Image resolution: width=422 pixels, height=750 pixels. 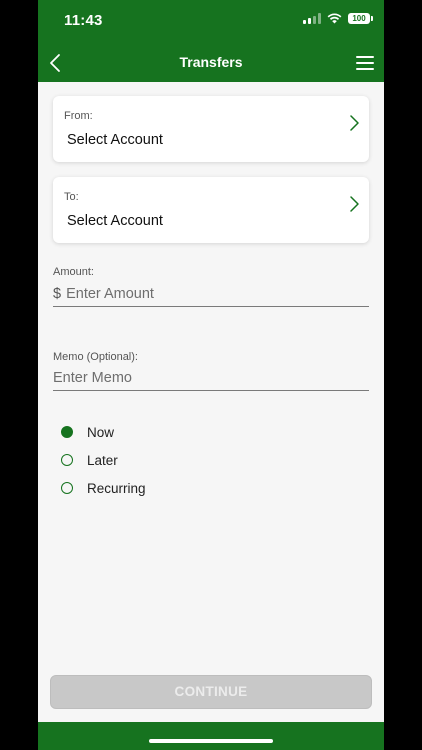 What do you see at coordinates (73, 272) in the screenshot?
I see `amount-label: Amount:` at bounding box center [73, 272].